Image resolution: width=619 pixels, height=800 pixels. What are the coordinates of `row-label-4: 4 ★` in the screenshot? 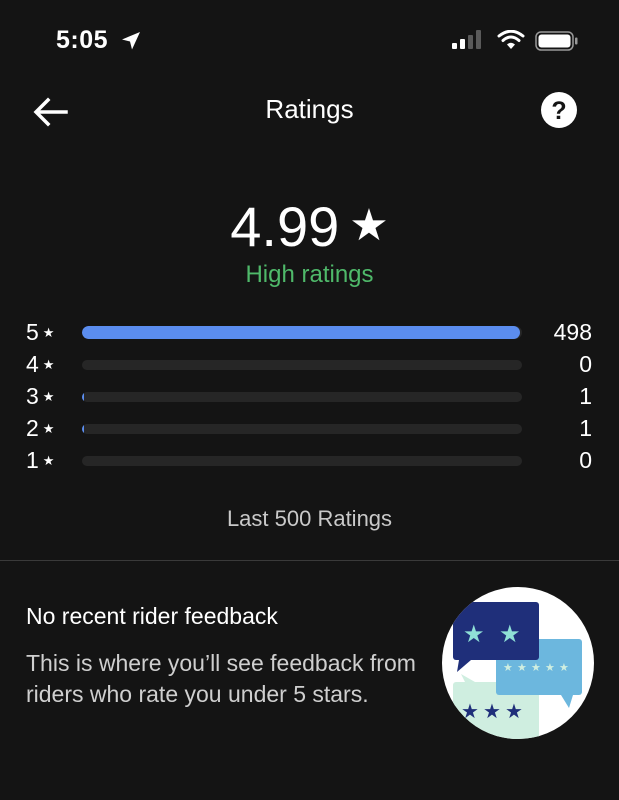 It's located at (40, 364).